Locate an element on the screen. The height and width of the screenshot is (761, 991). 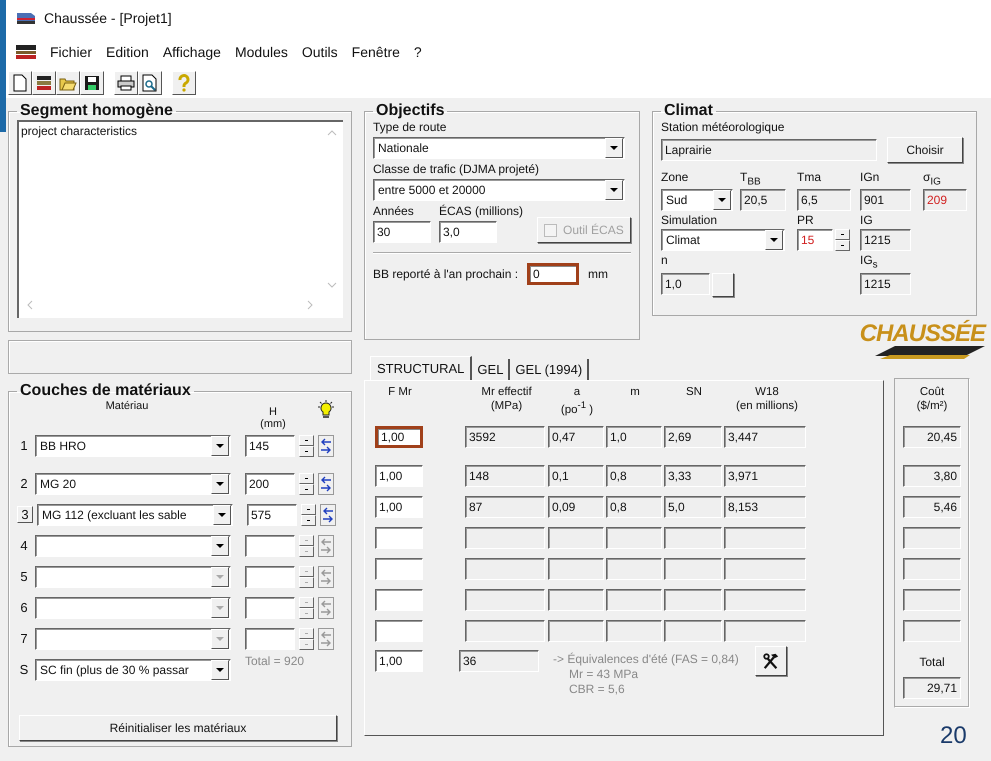
menu-item: ? is located at coordinates (418, 52).